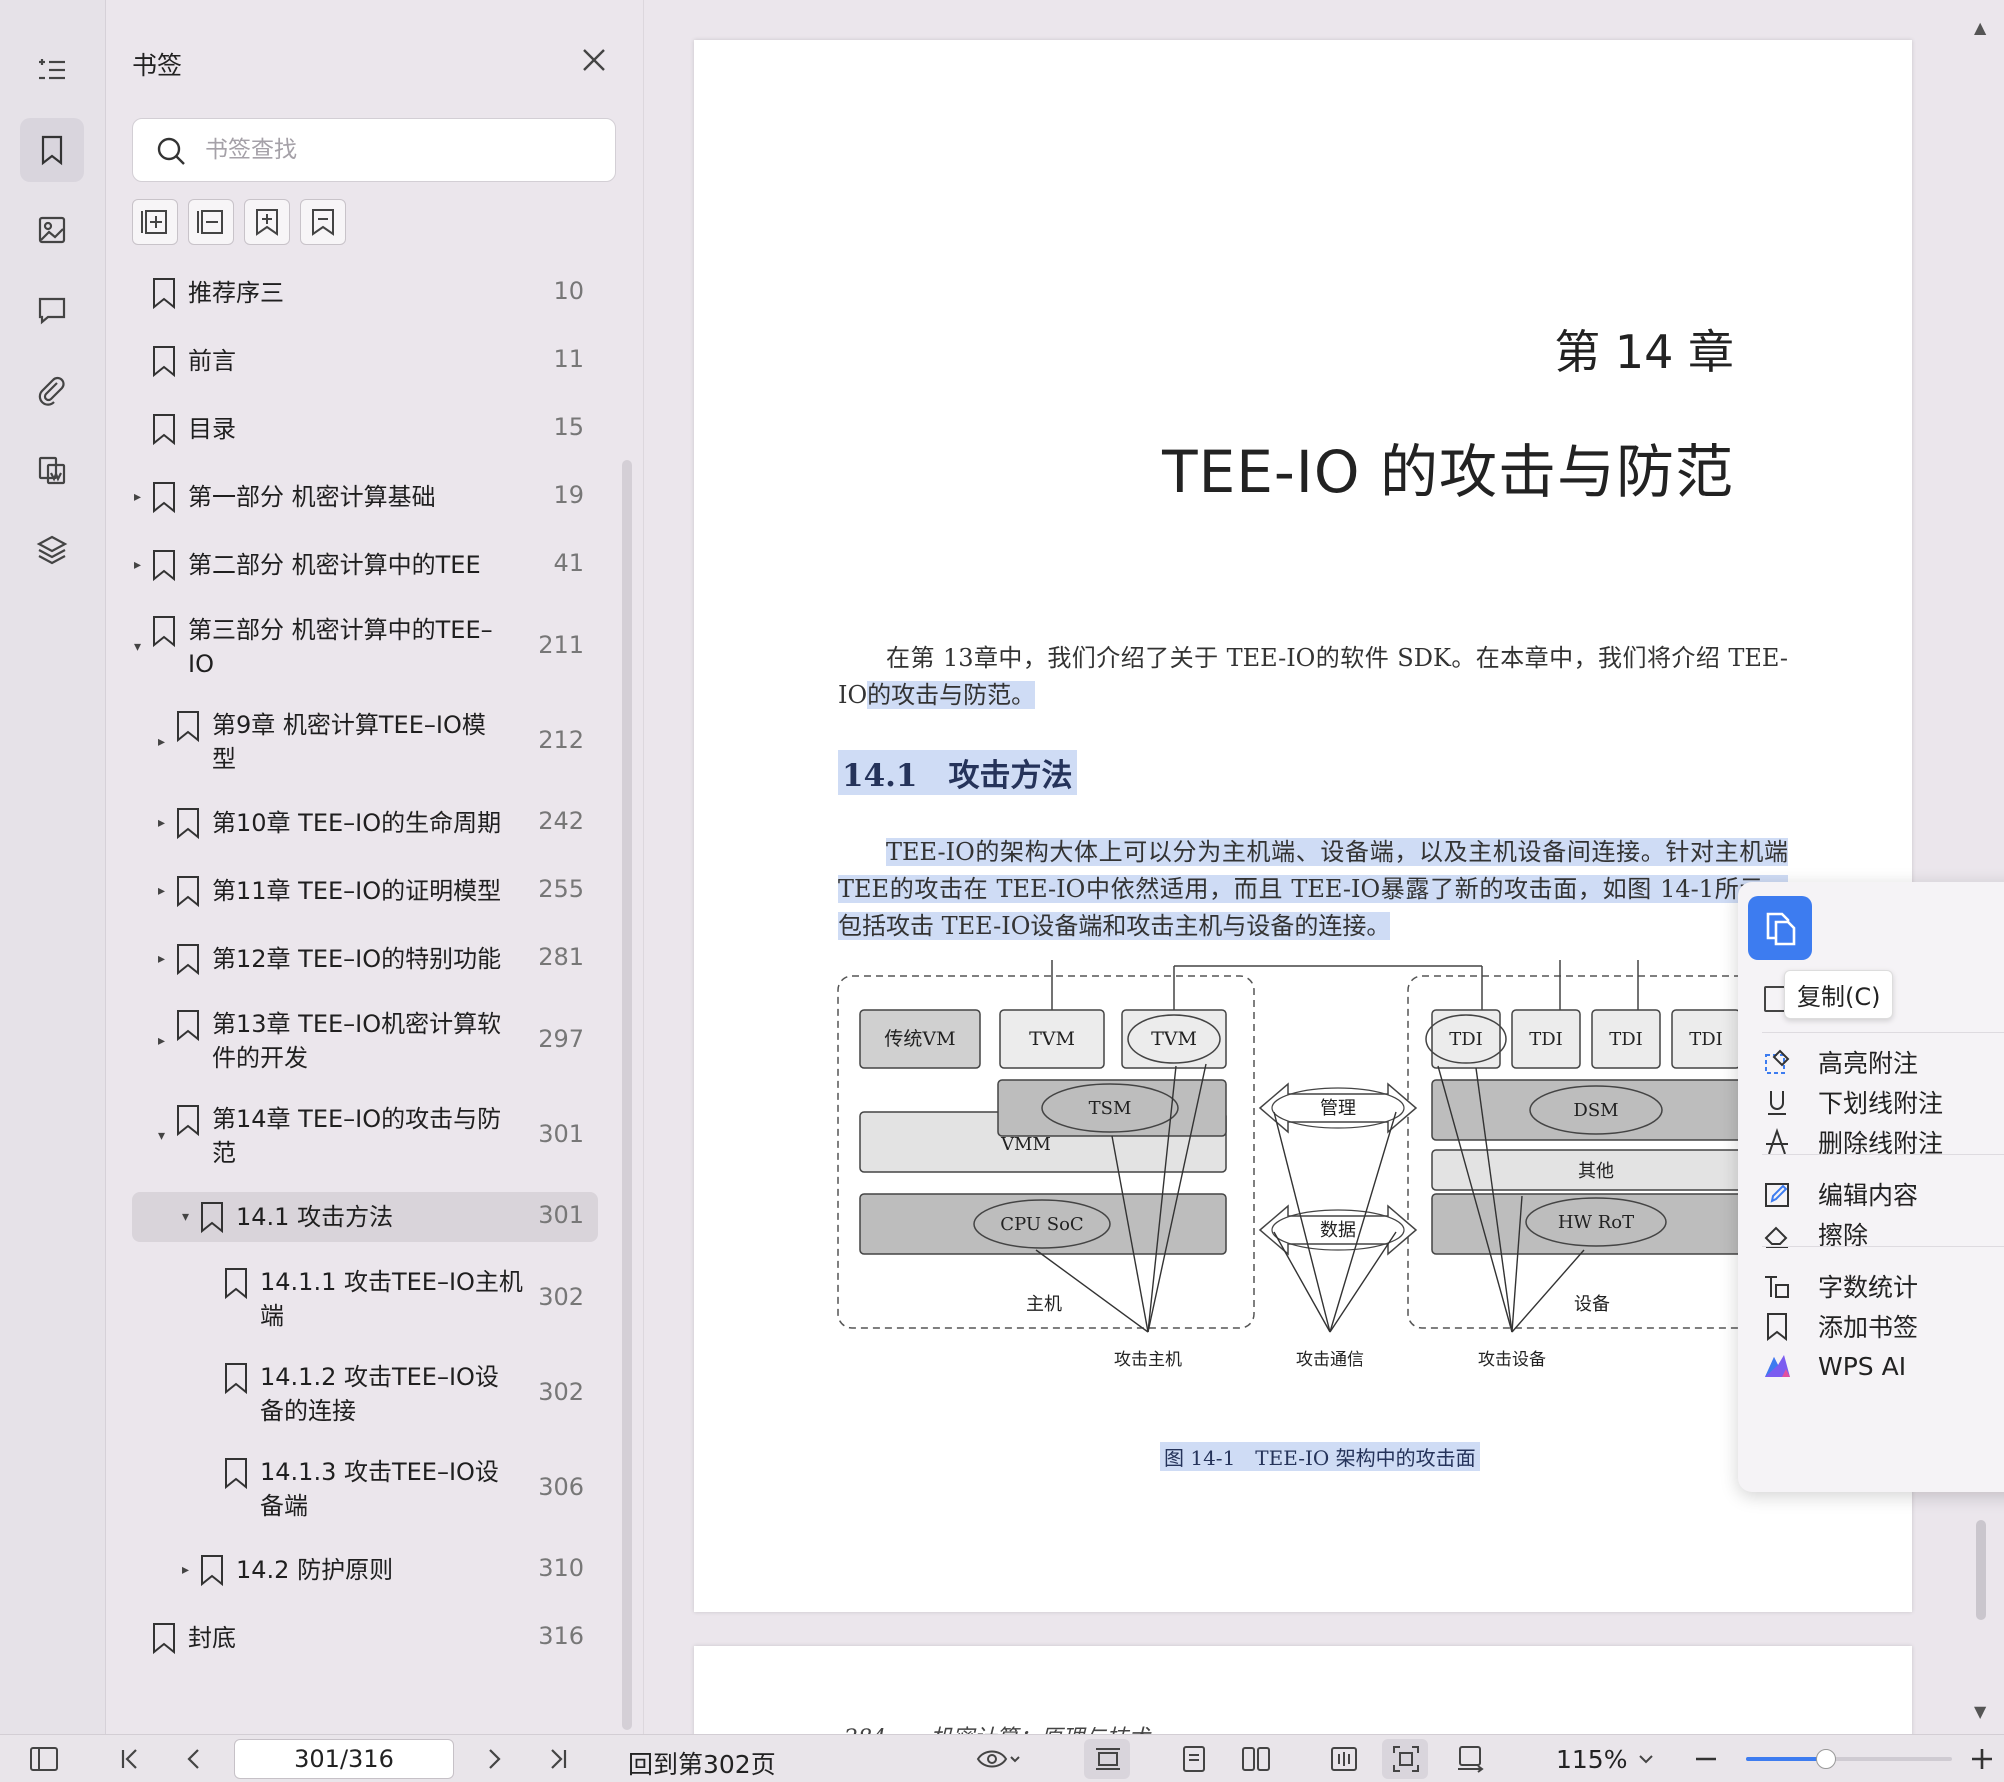 The image size is (2004, 1782). What do you see at coordinates (1883, 1102) in the screenshot?
I see `menu-item-underline: 下划线附注` at bounding box center [1883, 1102].